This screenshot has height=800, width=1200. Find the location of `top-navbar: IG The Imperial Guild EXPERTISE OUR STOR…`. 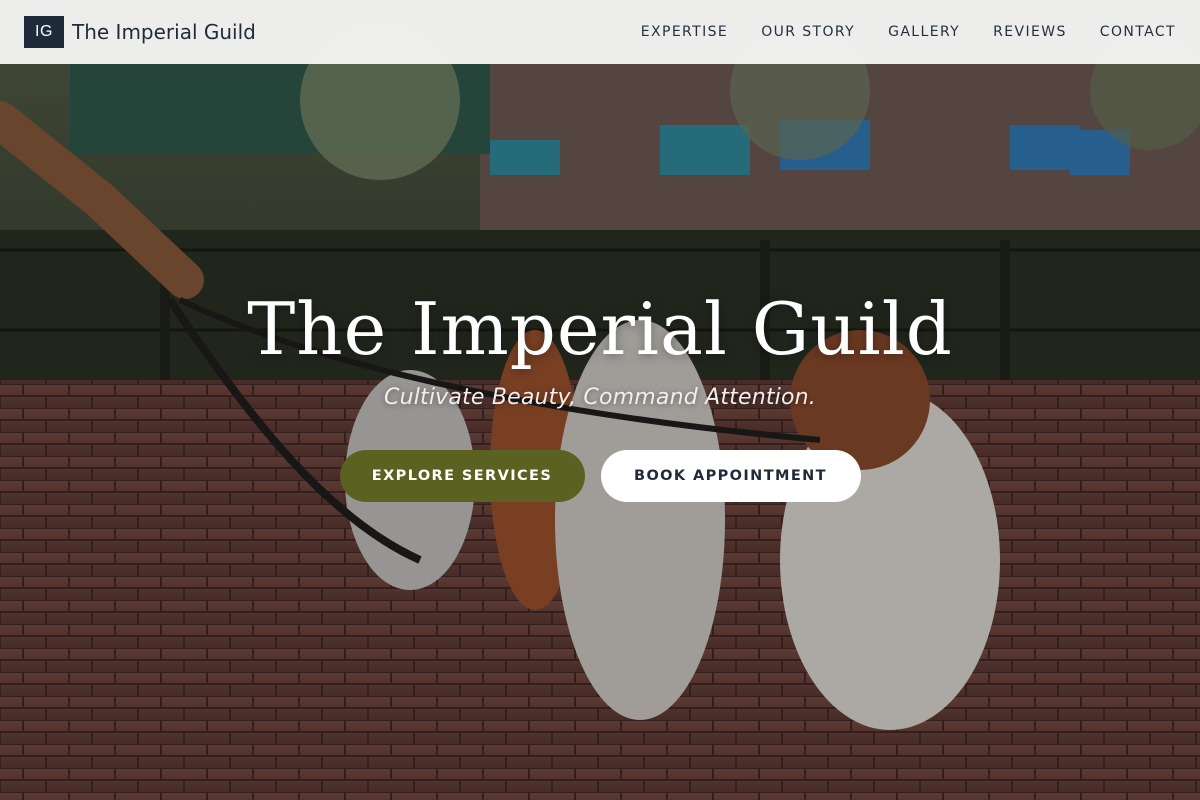

top-navbar: IG The Imperial Guild EXPERTISE OUR STOR… is located at coordinates (600, 32).